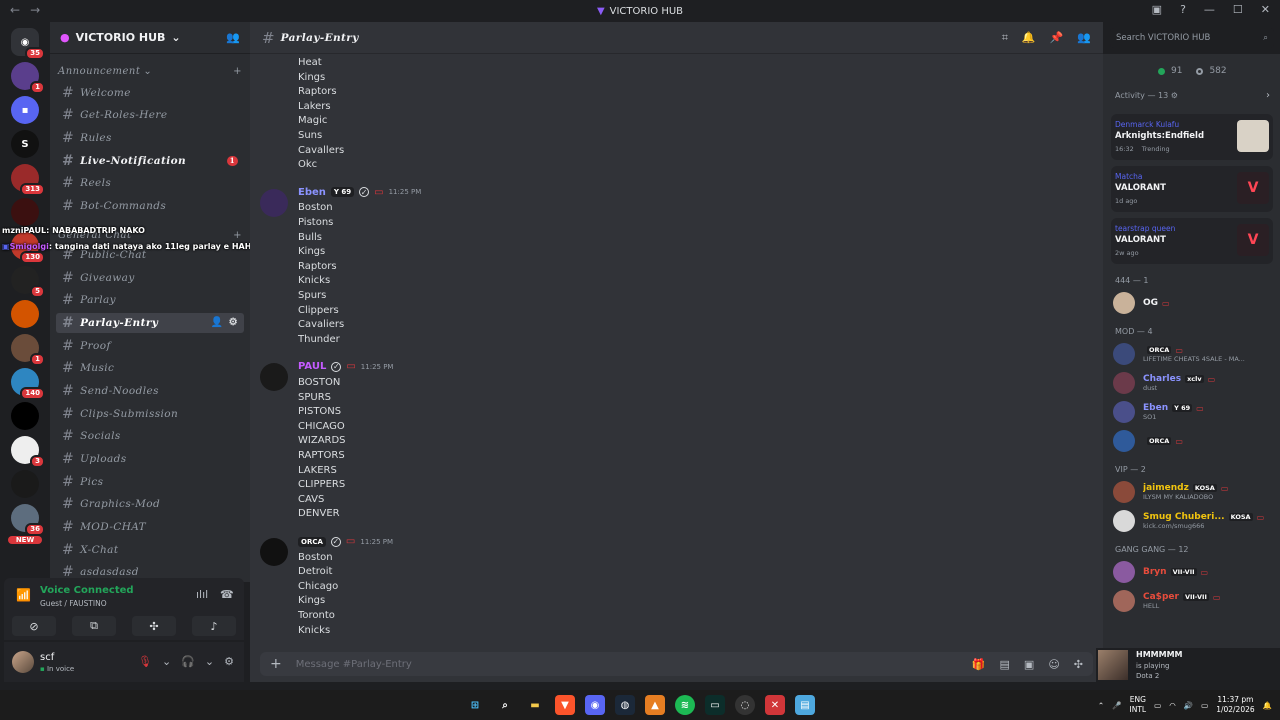  I want to click on app-icon: ◌, so click(745, 705).